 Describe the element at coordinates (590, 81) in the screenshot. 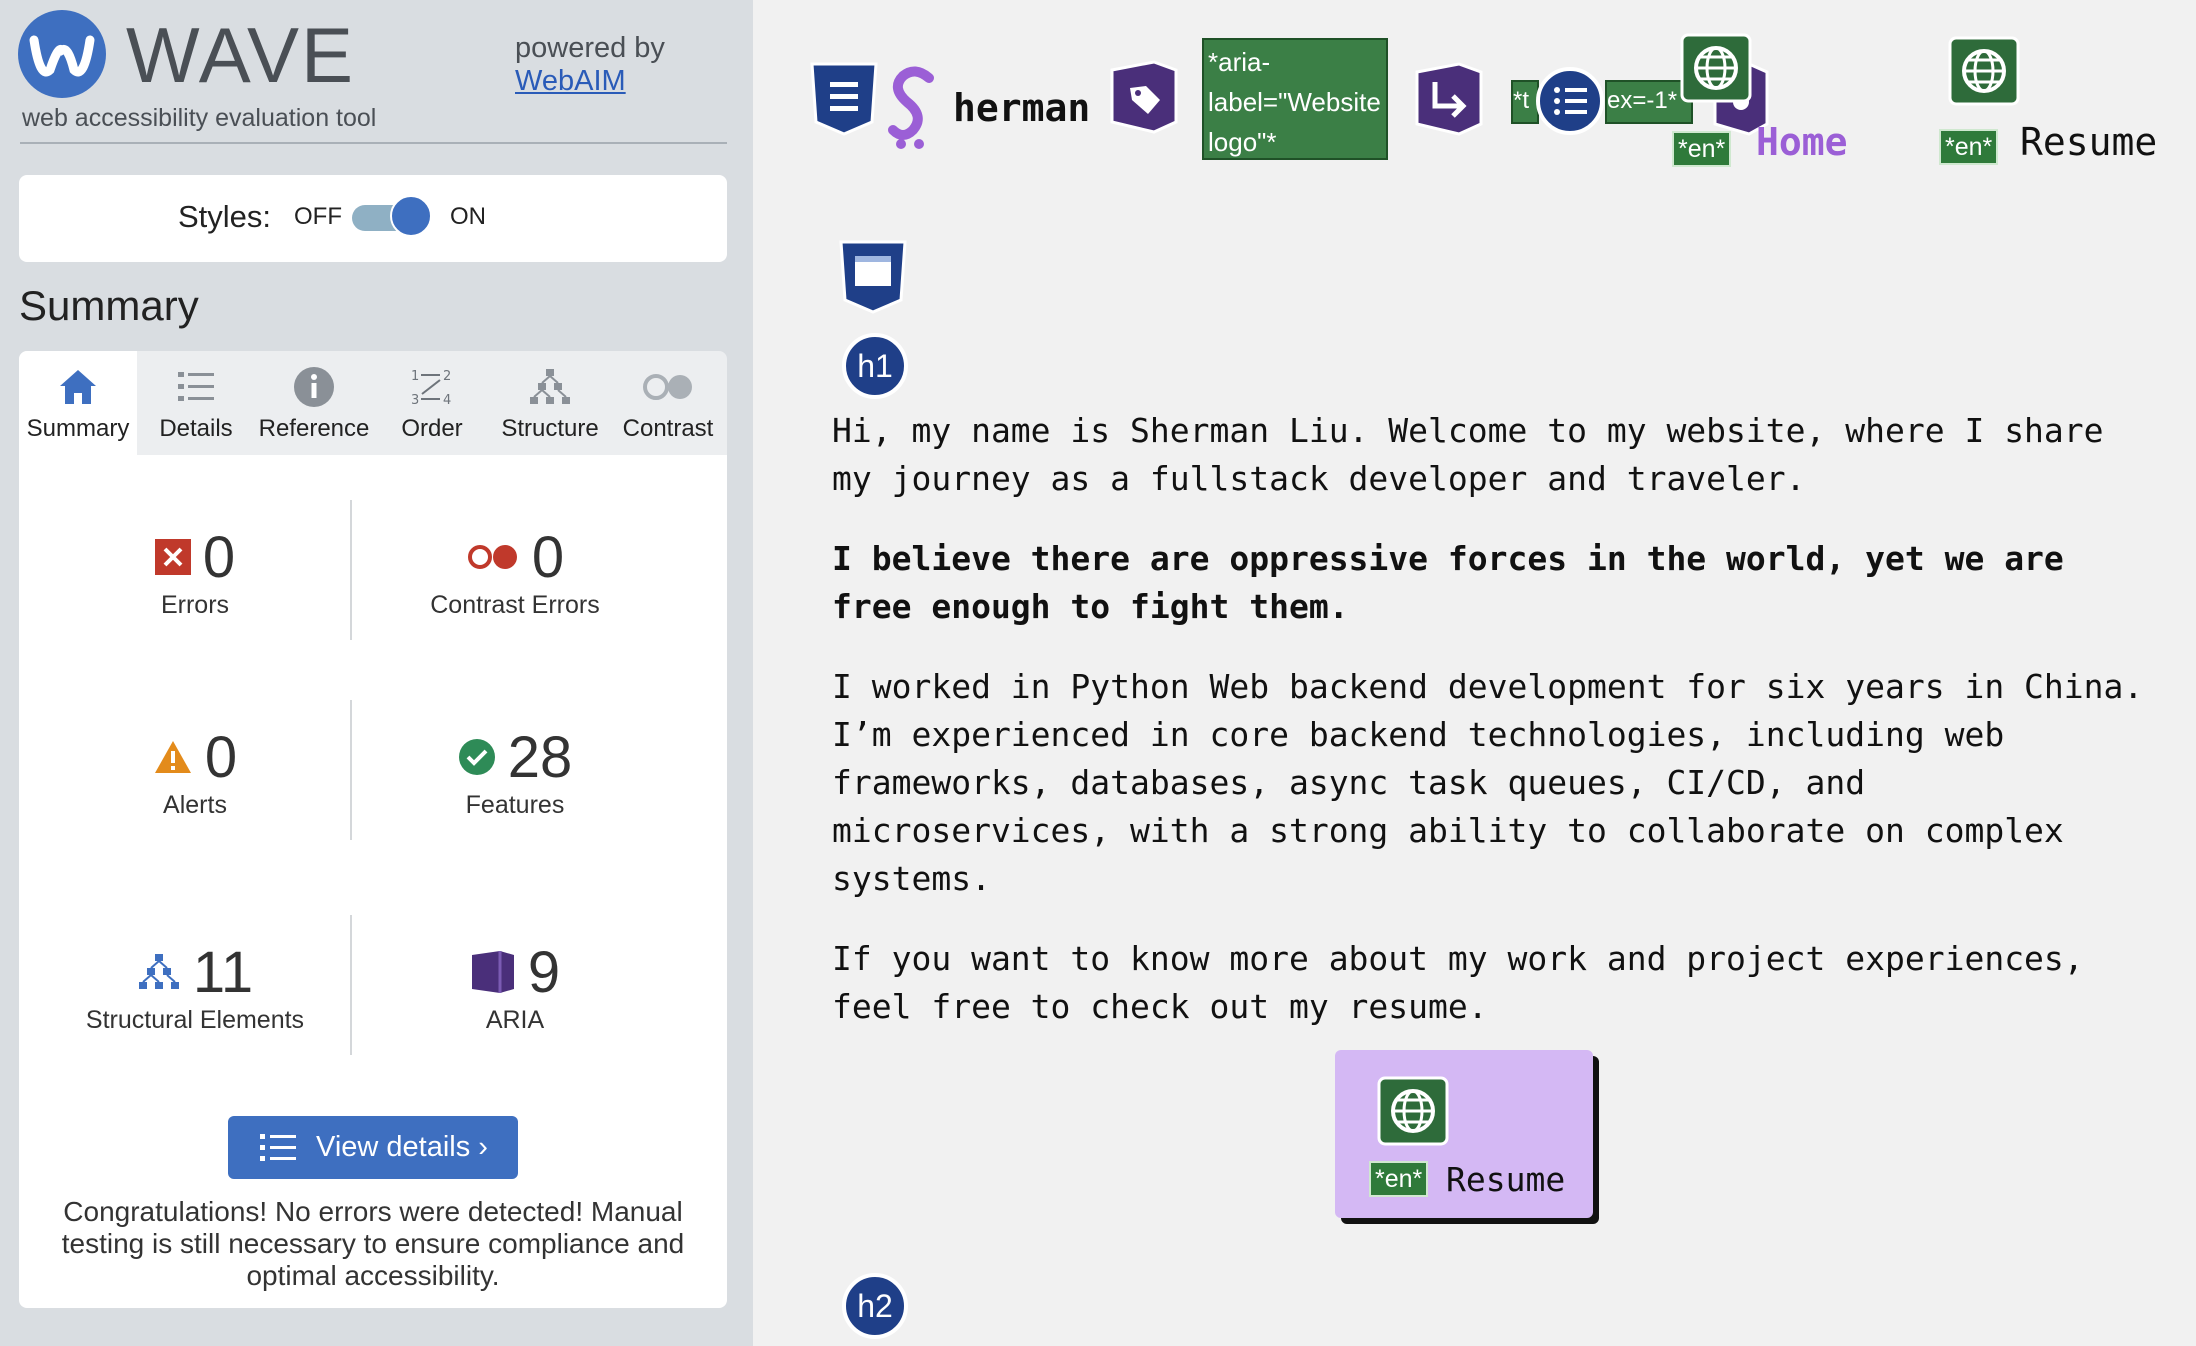

I see `webaim-link: WebAIM` at that location.